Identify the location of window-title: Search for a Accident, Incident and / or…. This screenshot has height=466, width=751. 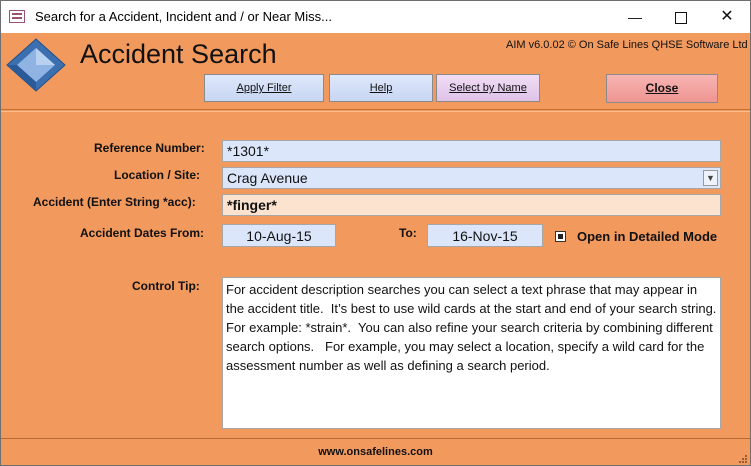
(183, 16).